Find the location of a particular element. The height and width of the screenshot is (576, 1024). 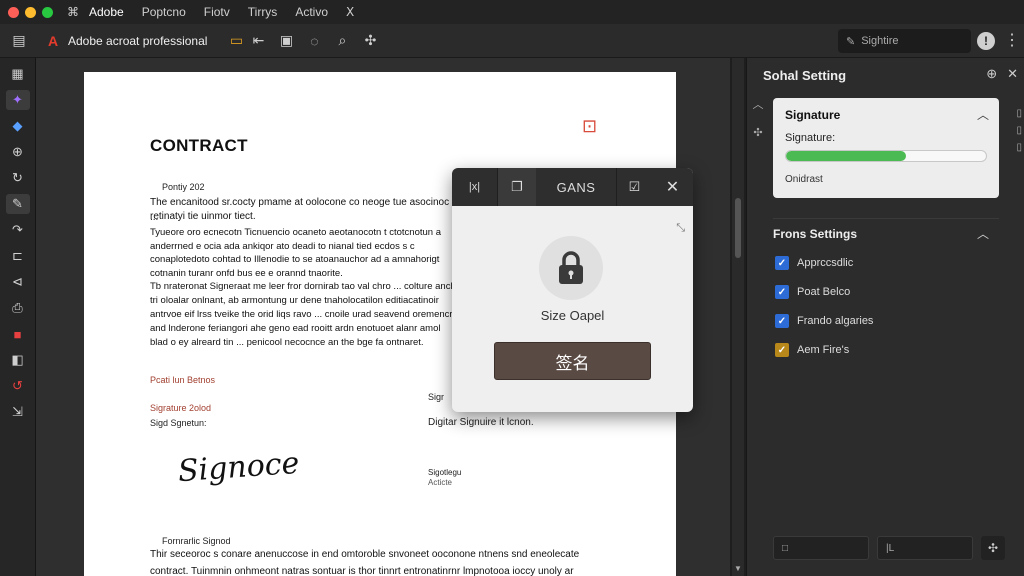

menu-item-2: Fiotv is located at coordinates (217, 12).